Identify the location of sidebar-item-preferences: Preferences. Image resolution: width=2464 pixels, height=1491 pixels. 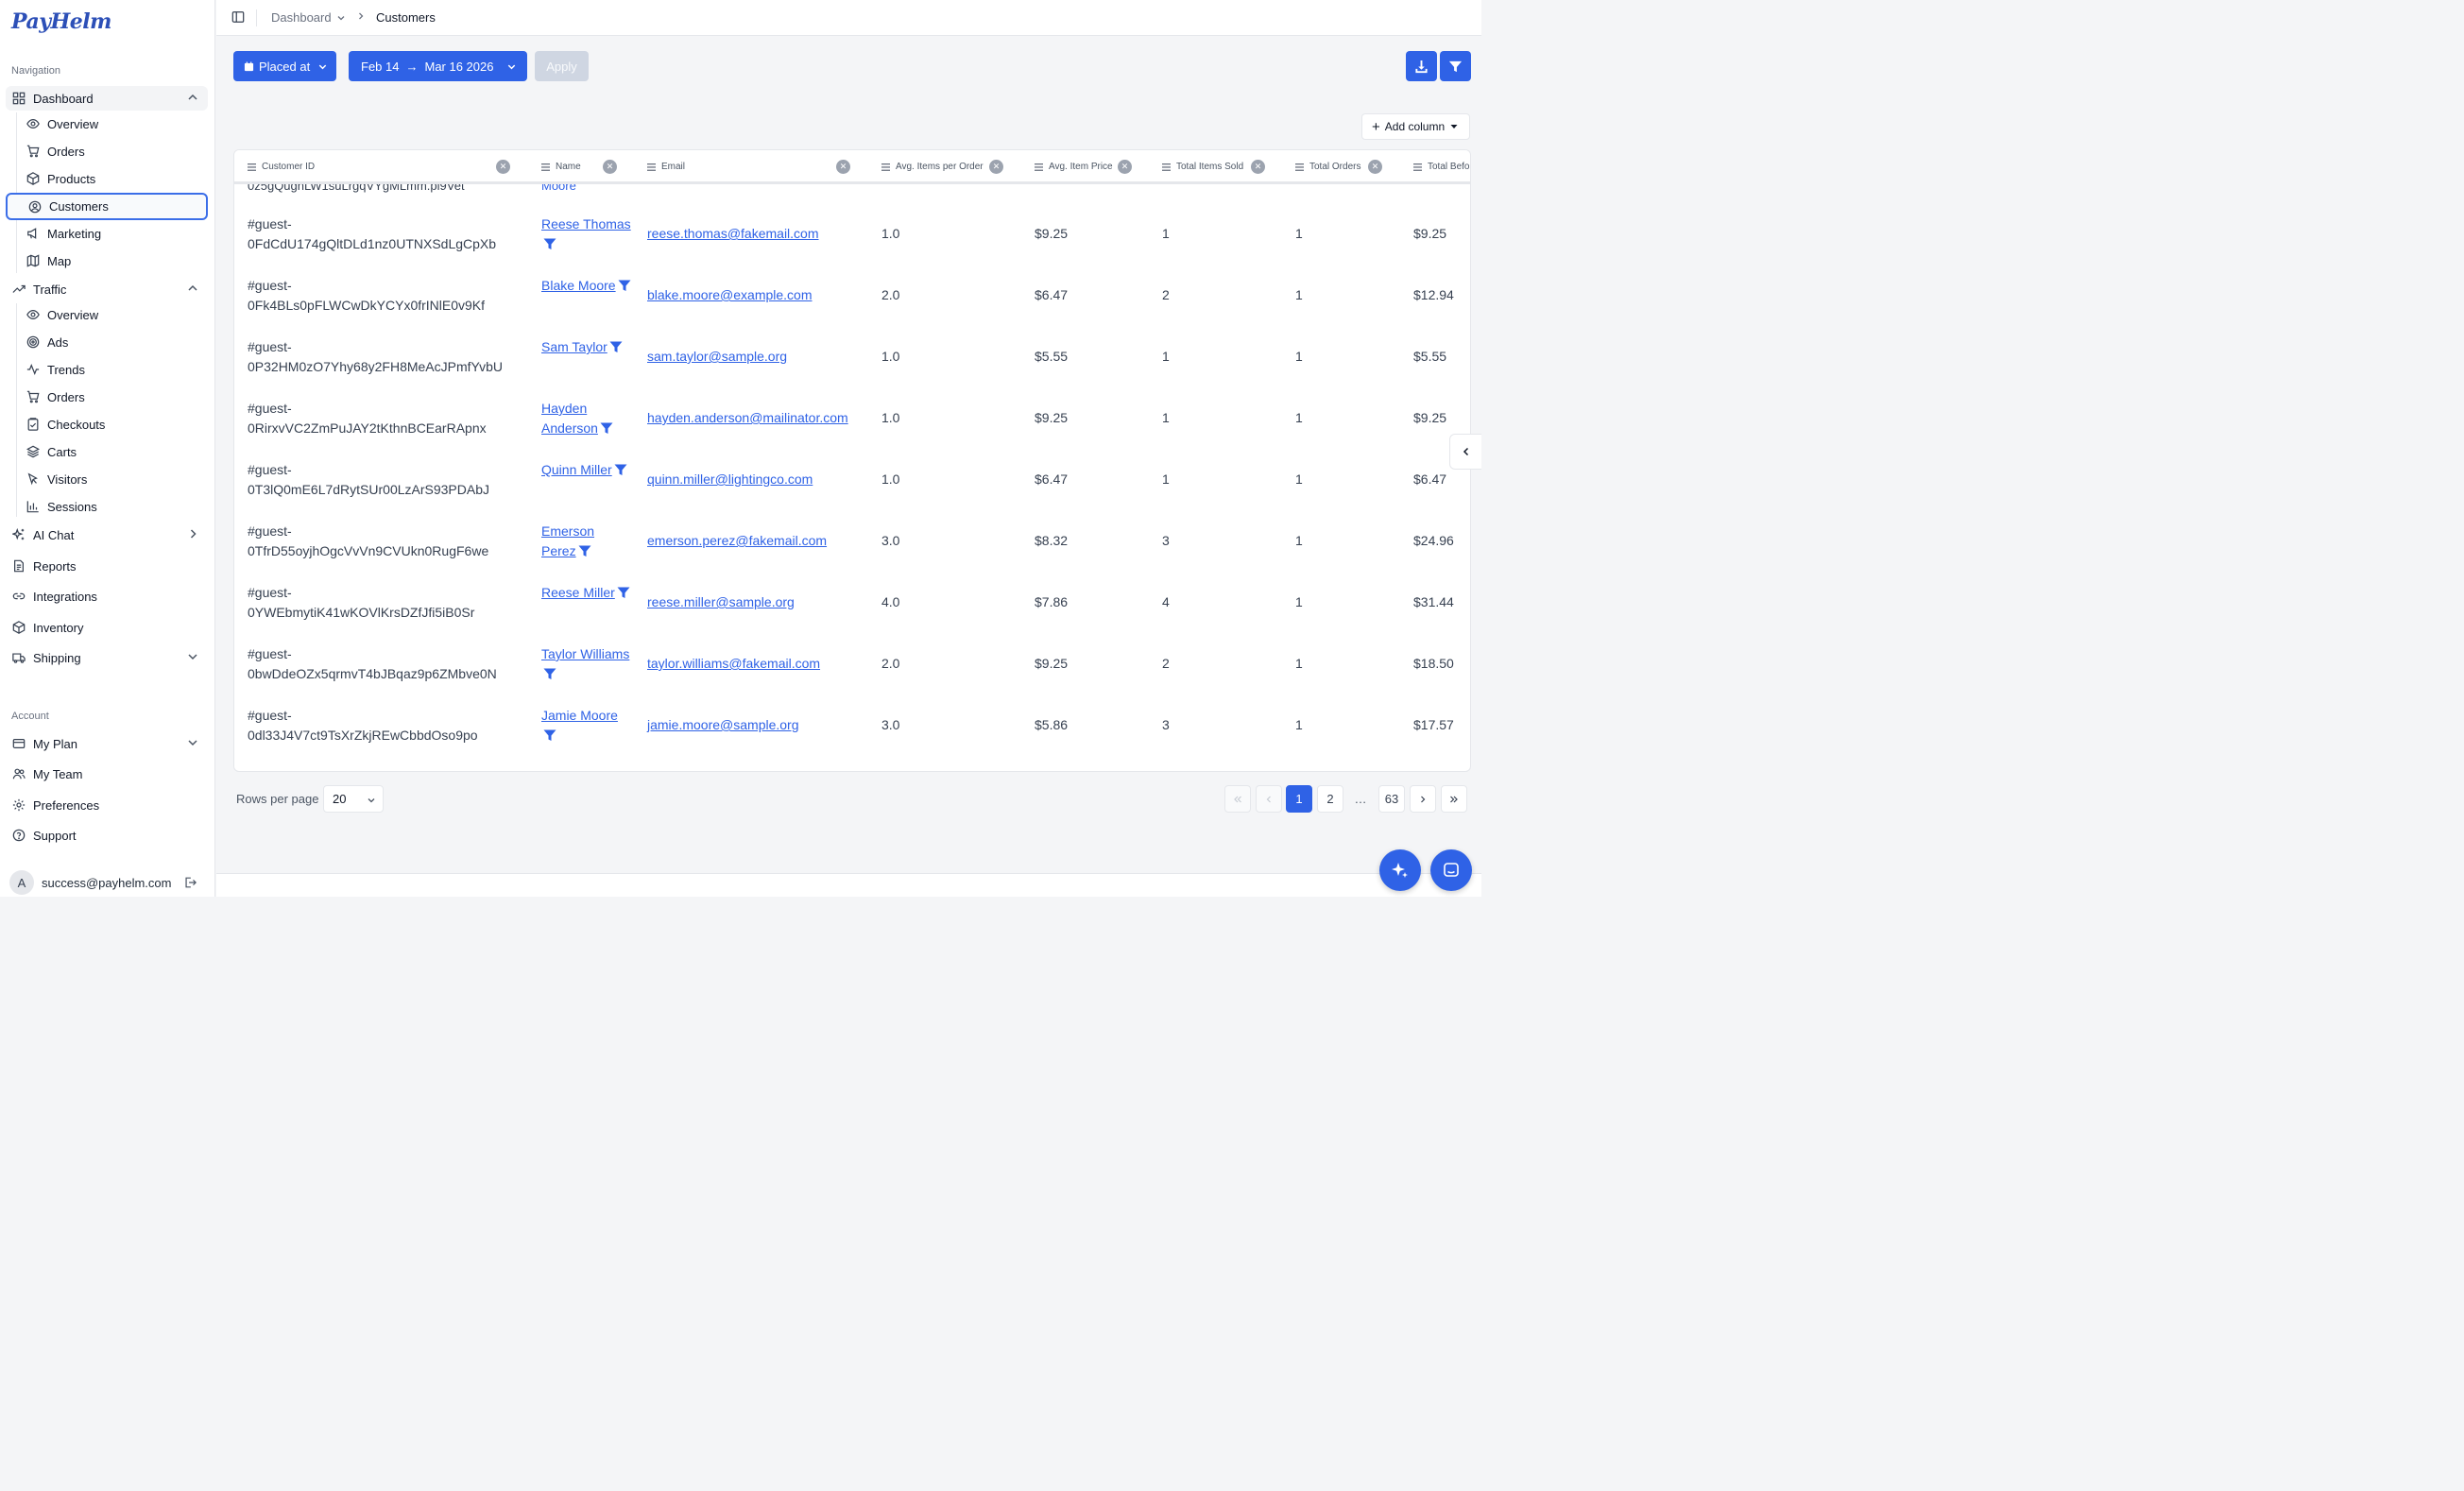
(107, 805).